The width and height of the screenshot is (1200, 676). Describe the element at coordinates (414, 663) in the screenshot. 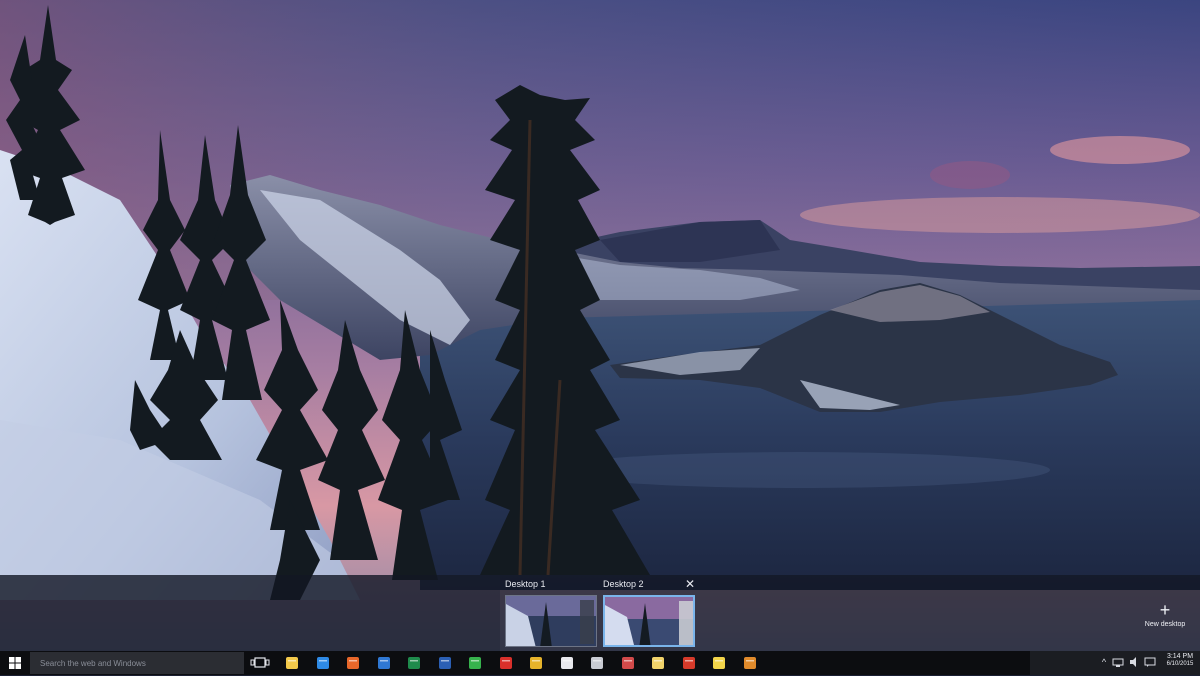

I see `excel-icon` at that location.